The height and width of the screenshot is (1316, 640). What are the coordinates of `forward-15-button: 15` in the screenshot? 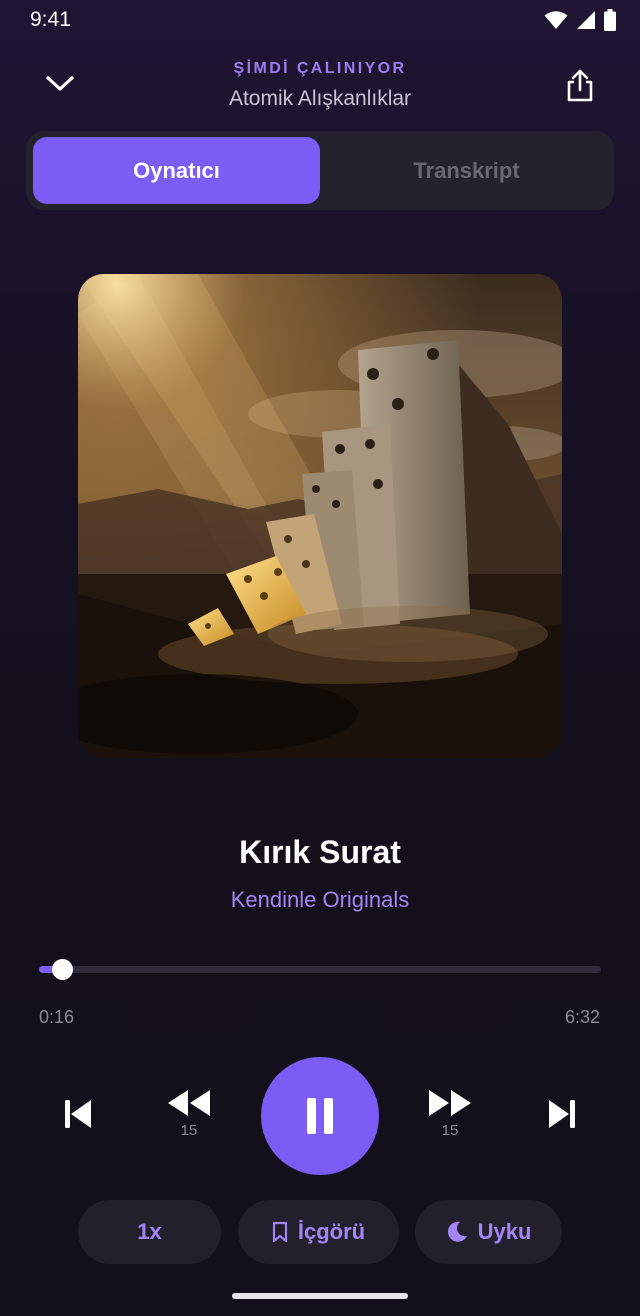 It's located at (450, 1113).